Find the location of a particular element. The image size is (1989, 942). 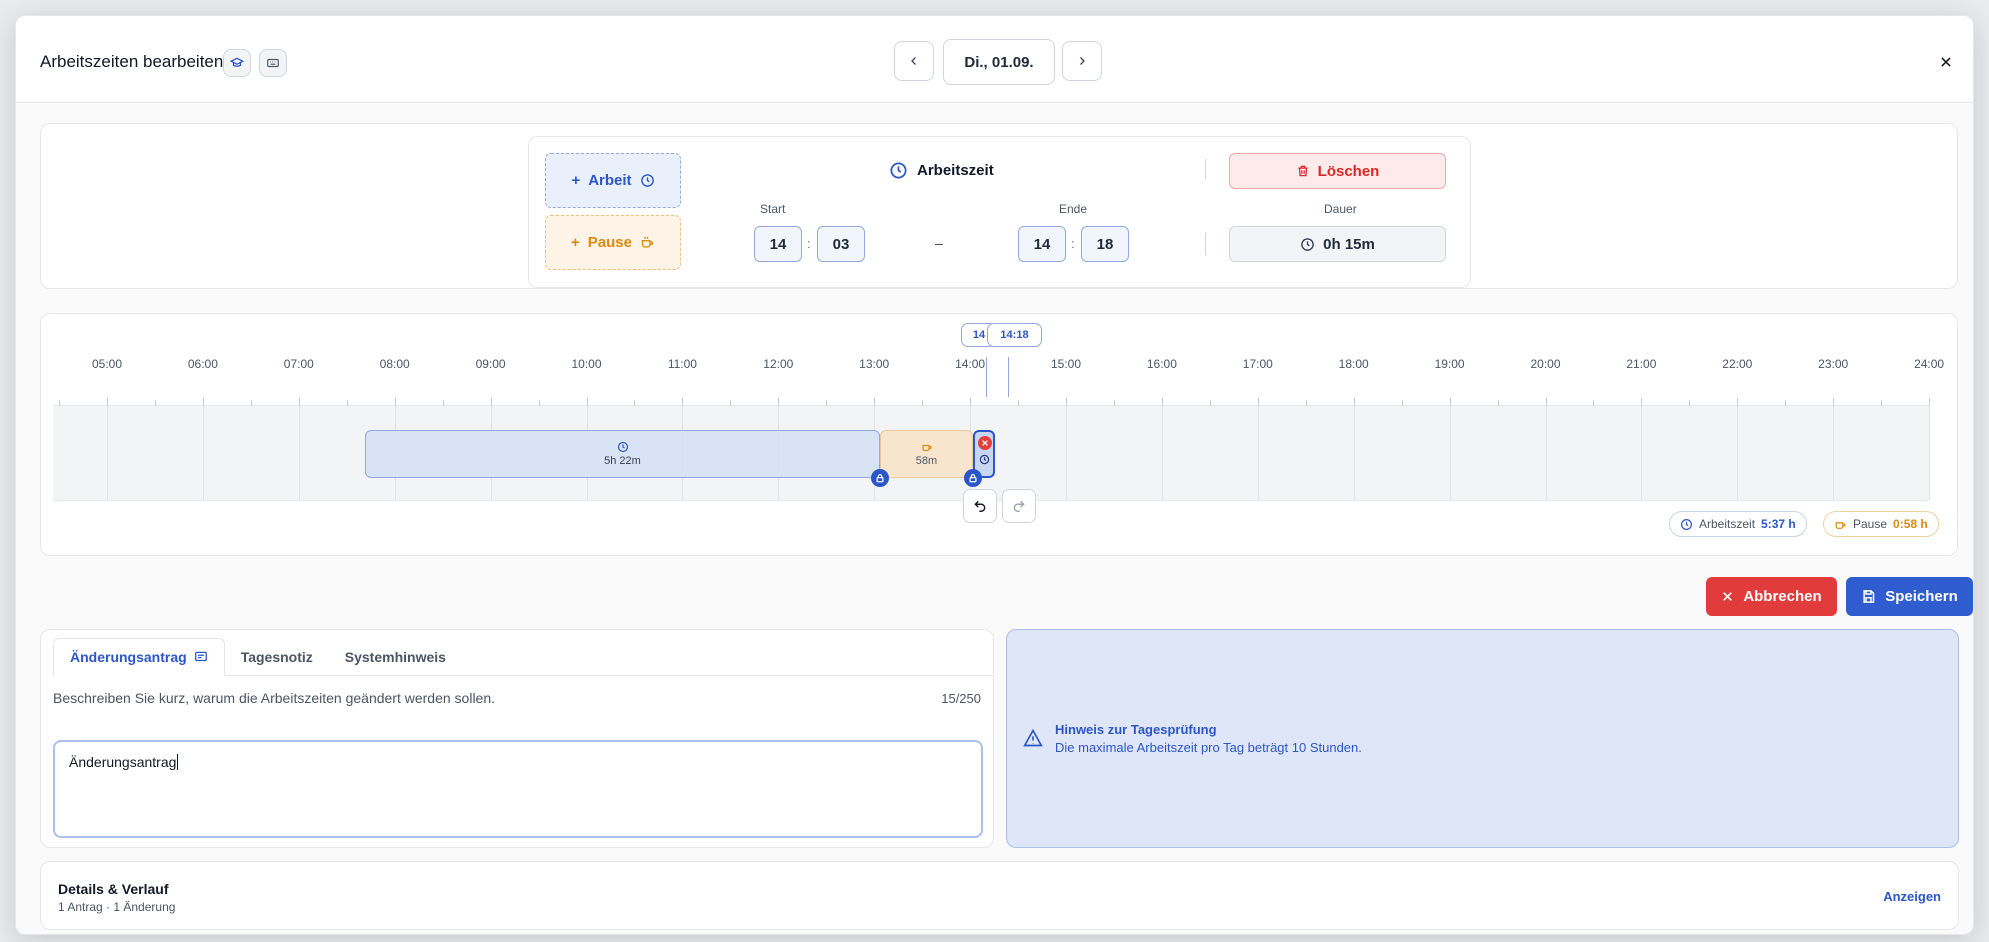

work-block-duration: 5h 22m is located at coordinates (622, 461).